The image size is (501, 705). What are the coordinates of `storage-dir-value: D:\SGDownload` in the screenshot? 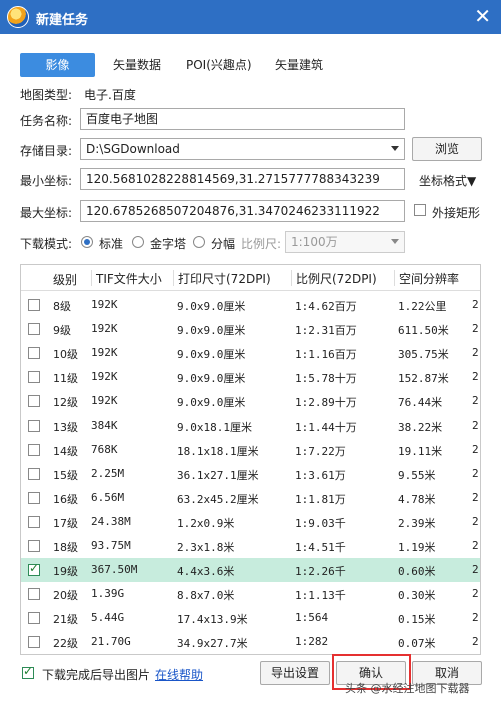 It's located at (133, 149).